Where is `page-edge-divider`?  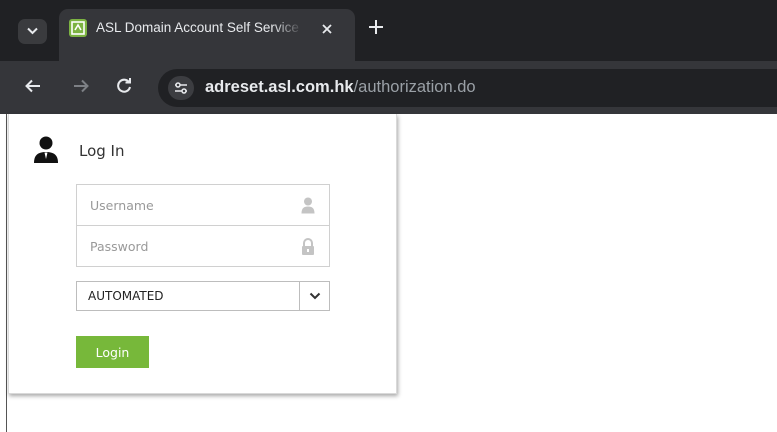
page-edge-divider is located at coordinates (6, 273).